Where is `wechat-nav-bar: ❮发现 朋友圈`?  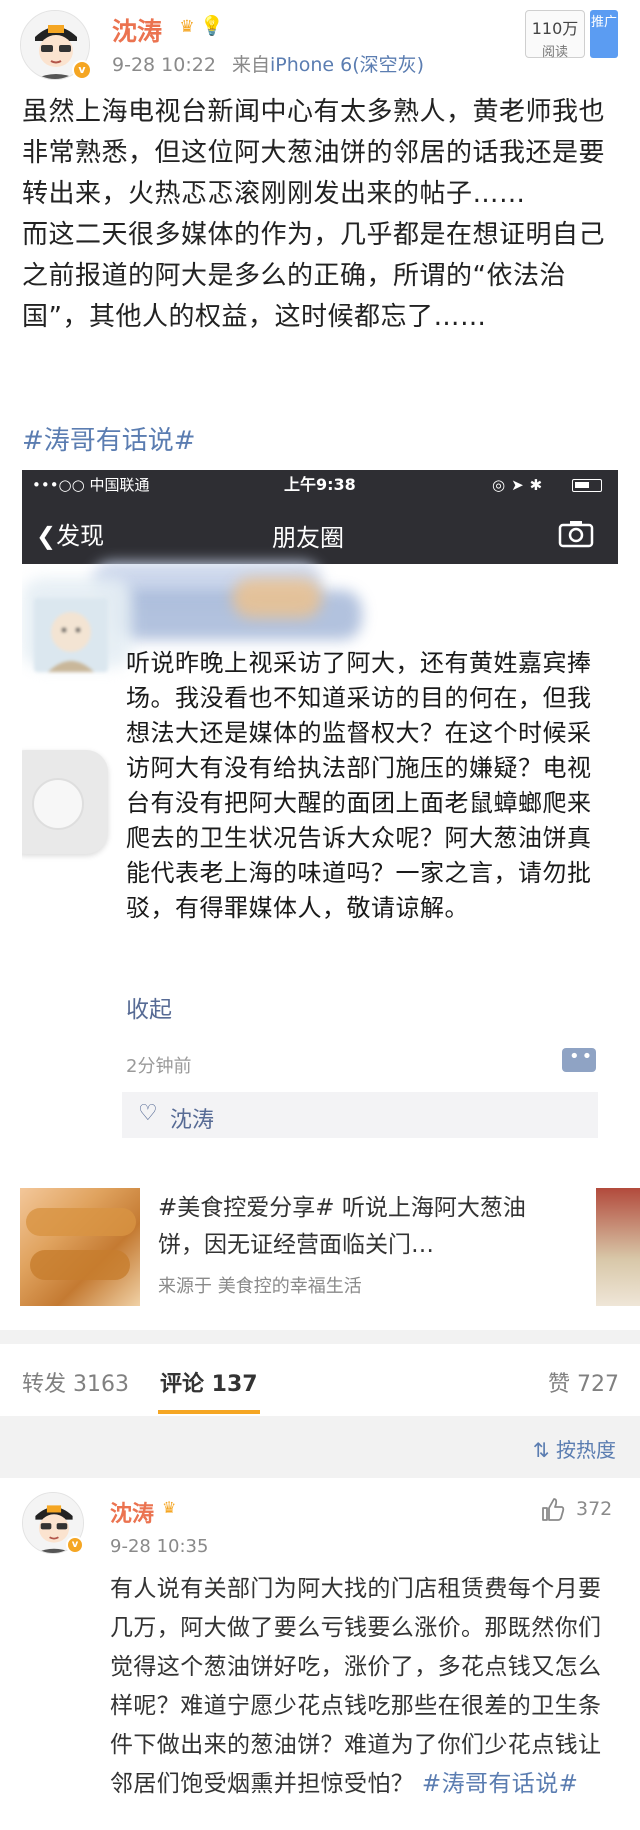 wechat-nav-bar: ❮发现 朋友圈 is located at coordinates (320, 532).